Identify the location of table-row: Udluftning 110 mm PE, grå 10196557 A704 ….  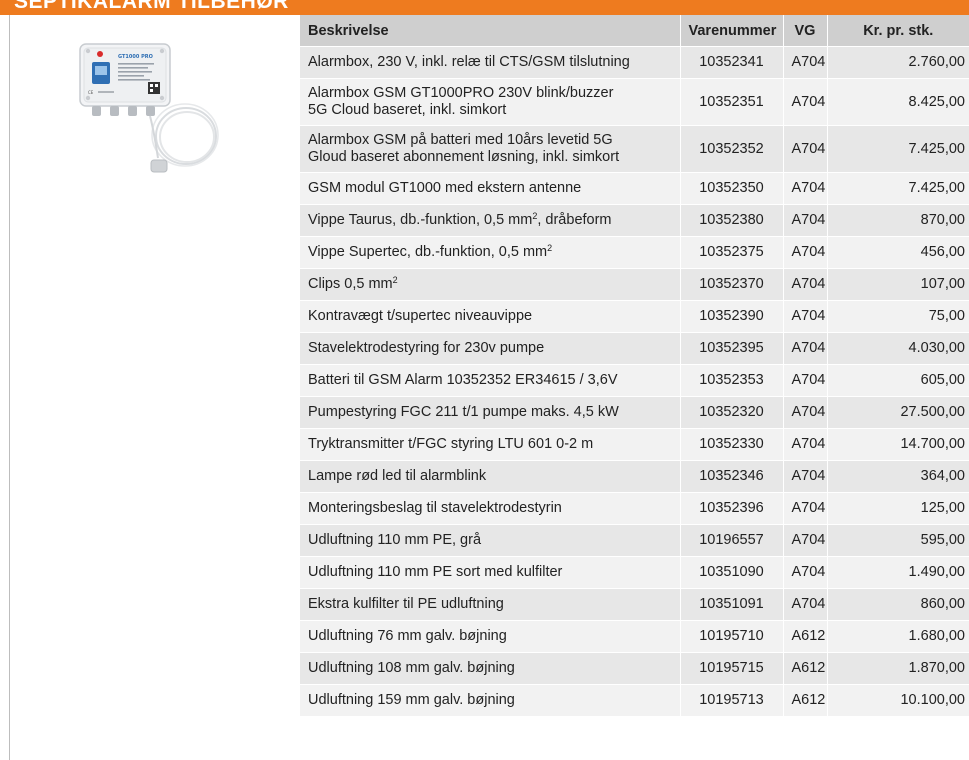
(634, 540).